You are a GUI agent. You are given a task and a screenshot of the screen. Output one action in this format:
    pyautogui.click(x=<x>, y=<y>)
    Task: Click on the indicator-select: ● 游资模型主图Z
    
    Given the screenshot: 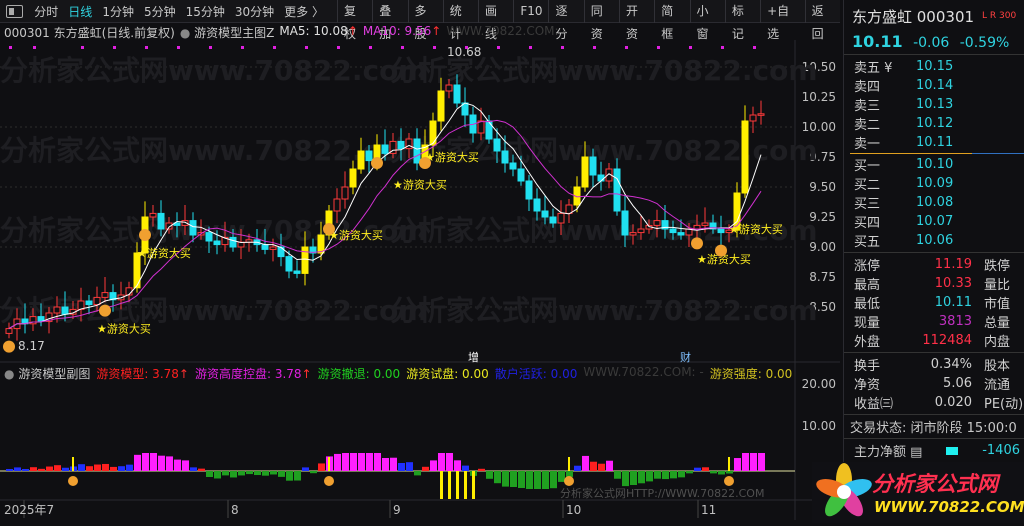 What is the action you would take?
    pyautogui.click(x=227, y=32)
    